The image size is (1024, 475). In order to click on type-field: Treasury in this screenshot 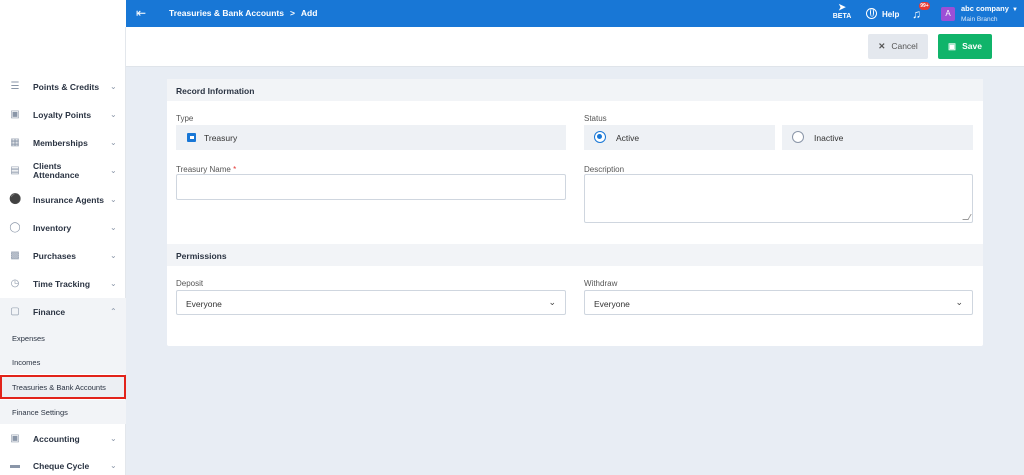, I will do `click(371, 137)`.